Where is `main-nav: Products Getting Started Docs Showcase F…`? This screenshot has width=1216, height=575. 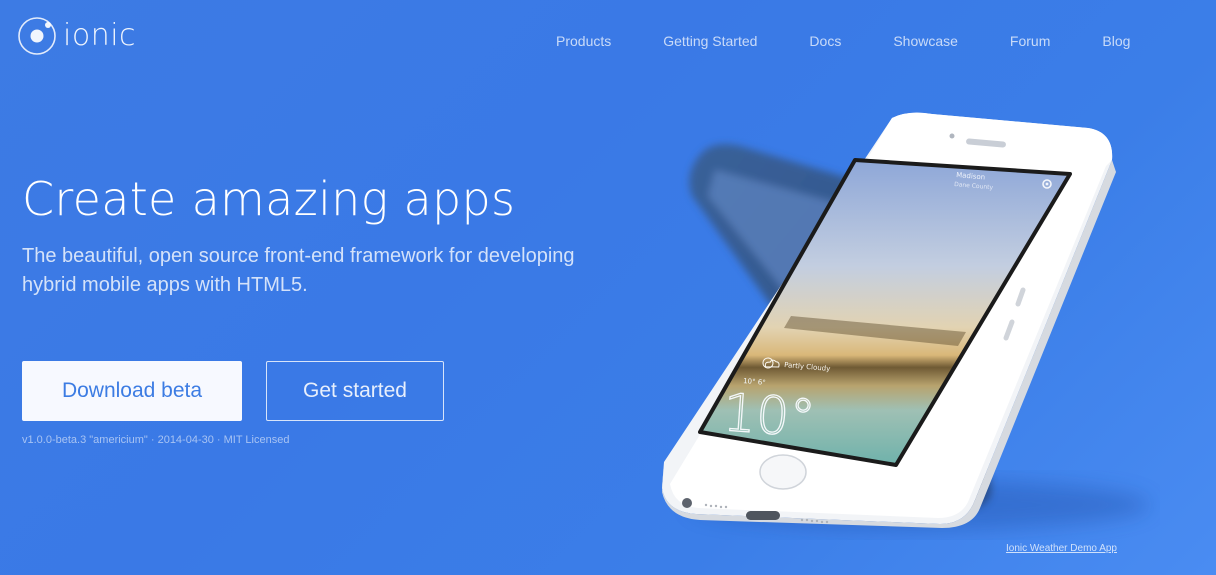
main-nav: Products Getting Started Docs Showcase F… is located at coordinates (843, 41).